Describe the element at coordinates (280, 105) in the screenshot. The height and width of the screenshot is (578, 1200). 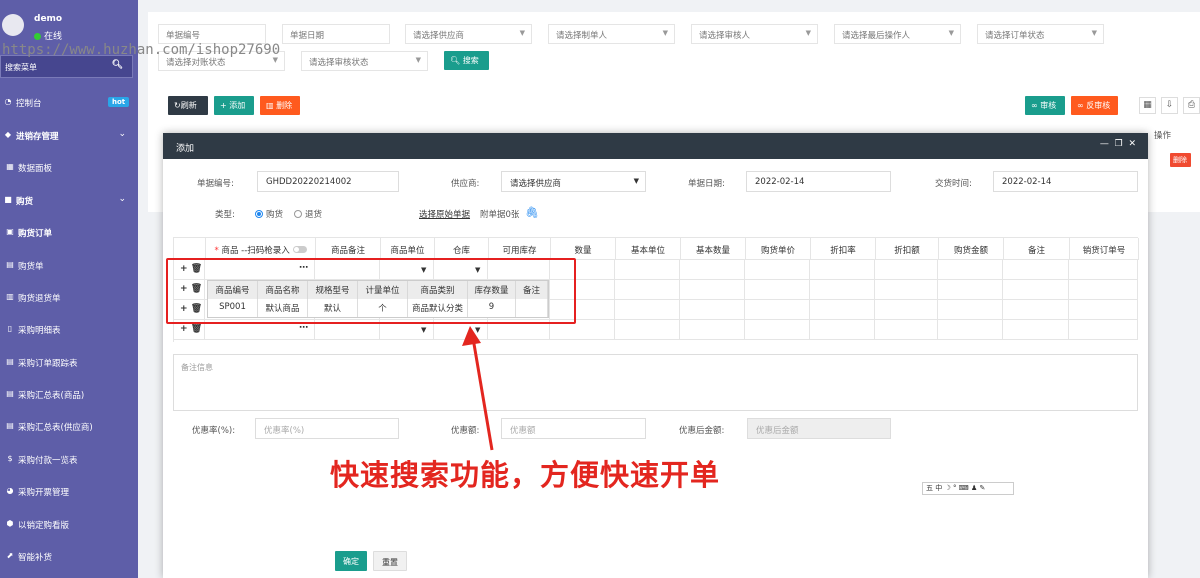
I see `delete-button: ▥ 删除` at that location.